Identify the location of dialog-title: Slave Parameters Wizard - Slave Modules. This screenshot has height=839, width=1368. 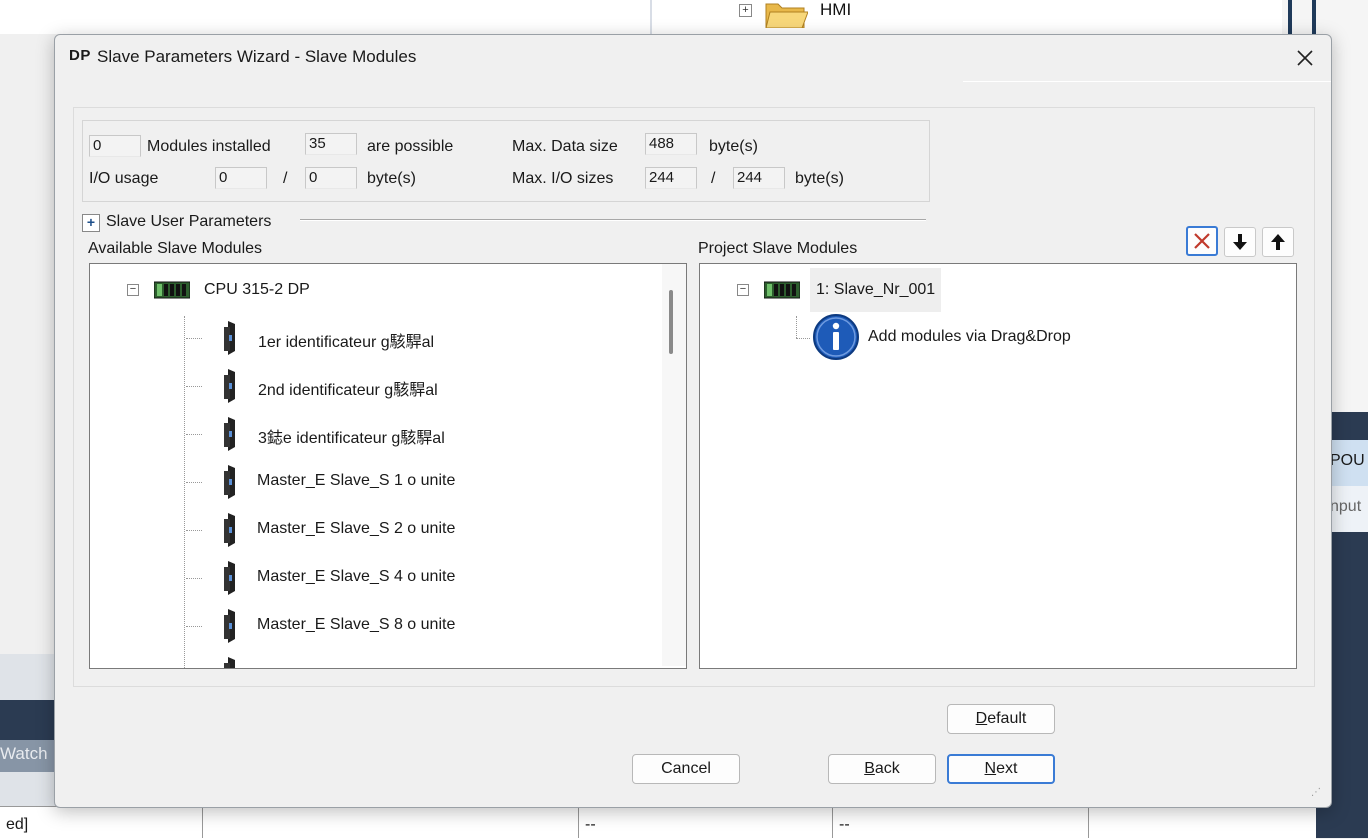
(257, 56).